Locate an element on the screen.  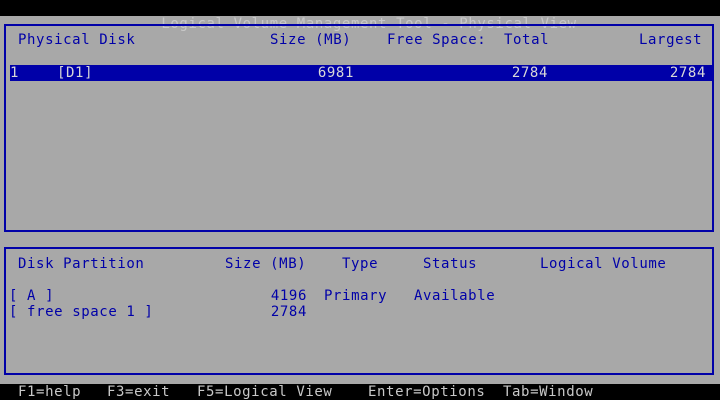
column-header-disk-partition: Disk Partition is located at coordinates (81, 264).